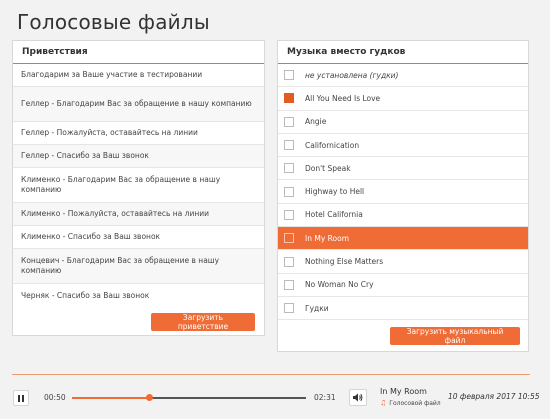 The height and width of the screenshot is (419, 550). Describe the element at coordinates (85, 155) in the screenshot. I see `greeting-label: Геллер - Спасибо за Ваш звонок` at that location.